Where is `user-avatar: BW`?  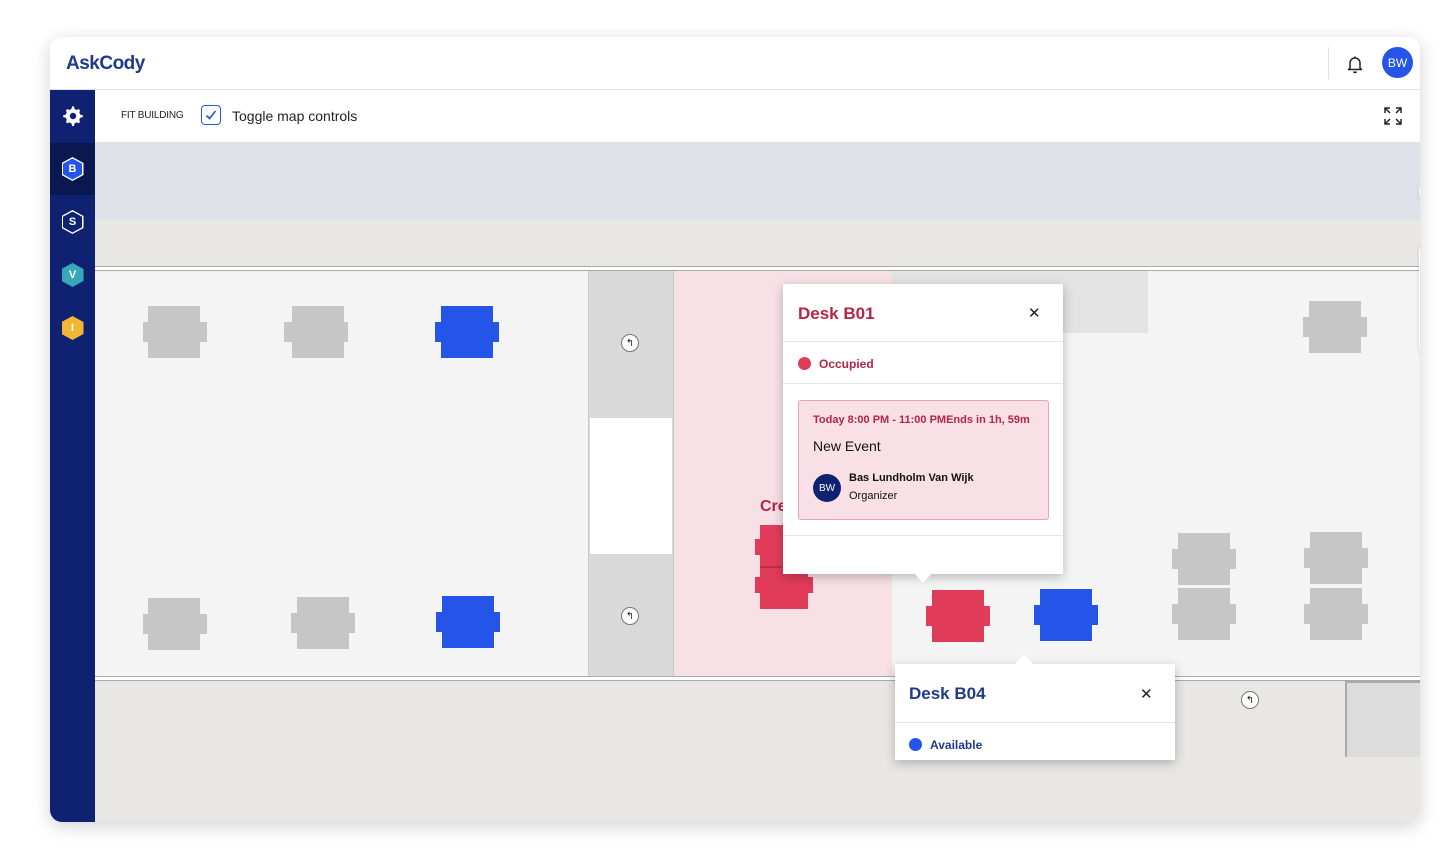
user-avatar: BW is located at coordinates (1397, 62).